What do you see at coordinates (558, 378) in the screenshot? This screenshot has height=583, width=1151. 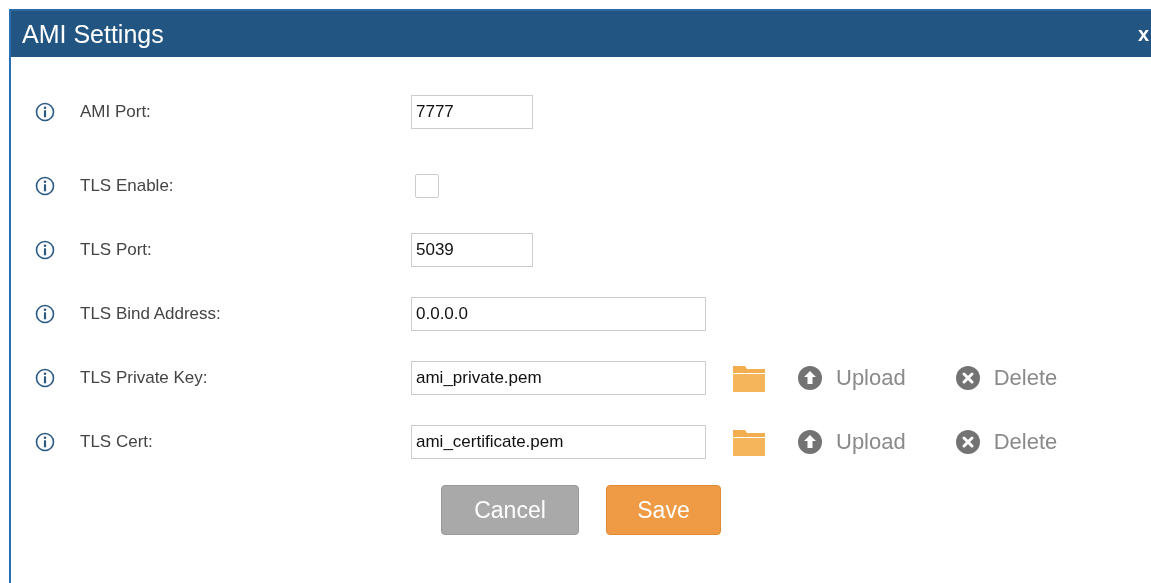 I see `file-field: ami_private.pem` at bounding box center [558, 378].